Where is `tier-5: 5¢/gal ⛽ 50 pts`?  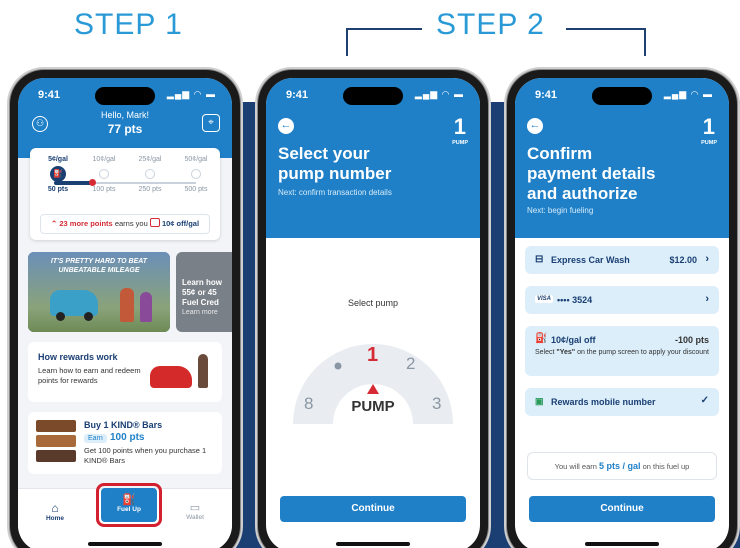
tier-5: 5¢/gal ⛽ 50 pts is located at coordinates (58, 174).